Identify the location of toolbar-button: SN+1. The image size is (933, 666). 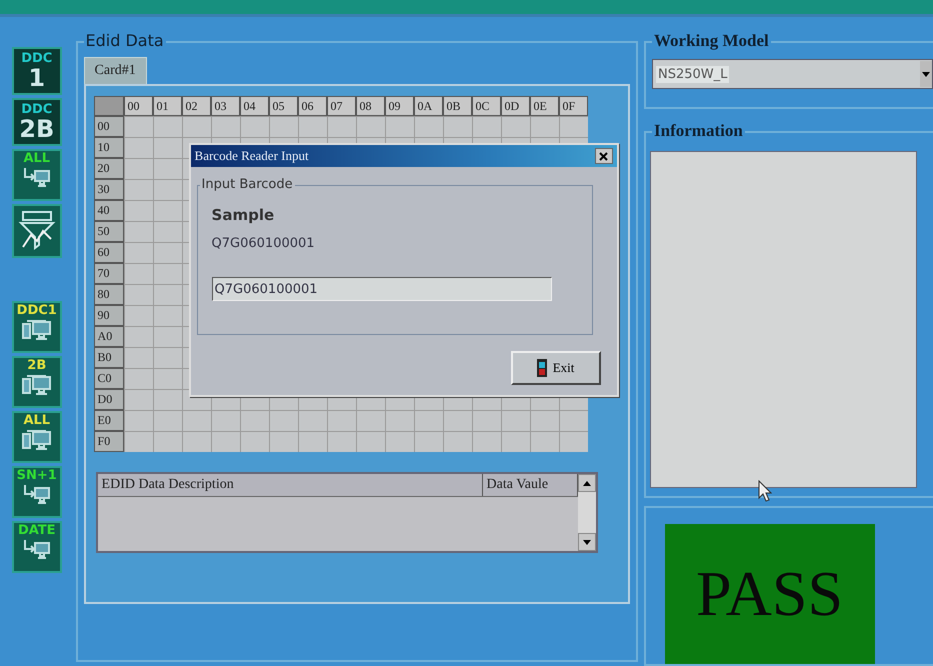
(37, 492).